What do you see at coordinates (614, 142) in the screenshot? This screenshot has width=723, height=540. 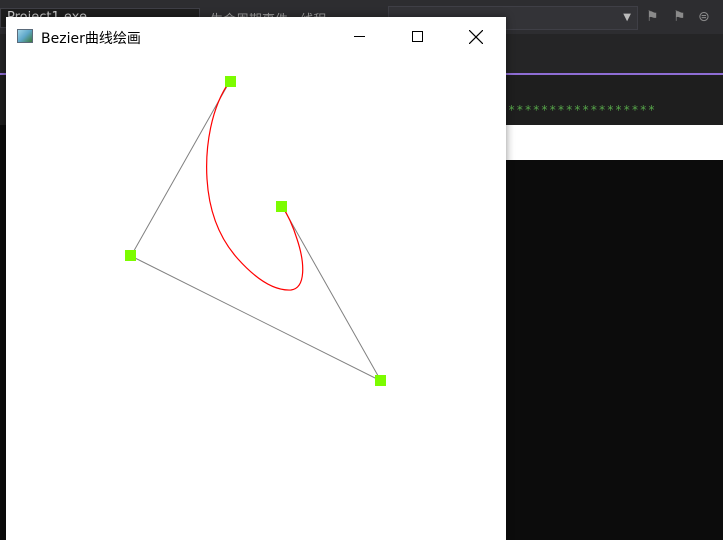 I see `editor-selection-band` at bounding box center [614, 142].